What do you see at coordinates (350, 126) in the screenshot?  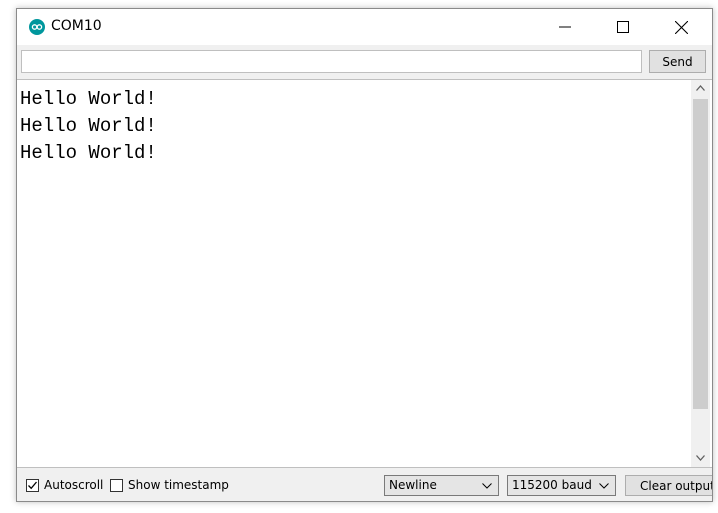 I see `output-text: Hello World! Hello World! Hello World!` at bounding box center [350, 126].